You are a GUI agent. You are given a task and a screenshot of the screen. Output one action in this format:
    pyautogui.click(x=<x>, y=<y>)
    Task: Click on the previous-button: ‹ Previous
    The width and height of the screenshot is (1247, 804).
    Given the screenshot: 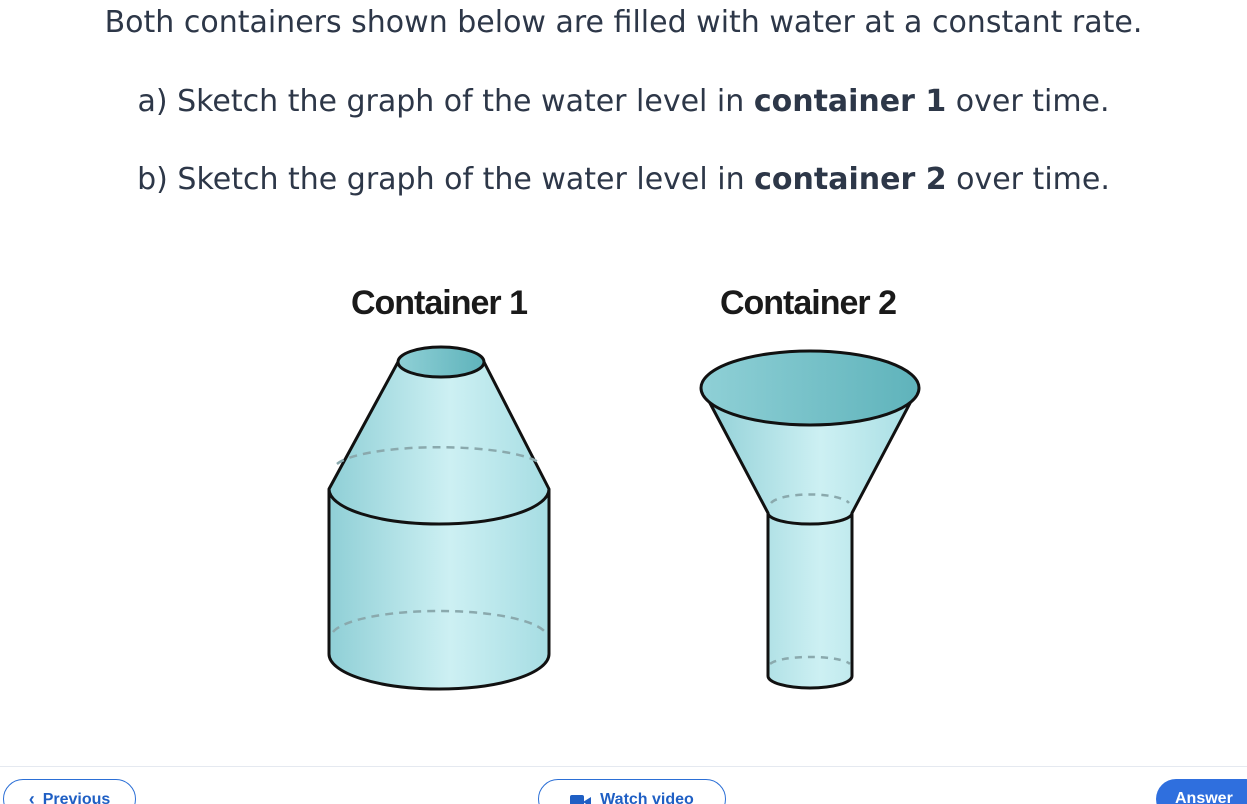 What is the action you would take?
    pyautogui.click(x=69, y=791)
    